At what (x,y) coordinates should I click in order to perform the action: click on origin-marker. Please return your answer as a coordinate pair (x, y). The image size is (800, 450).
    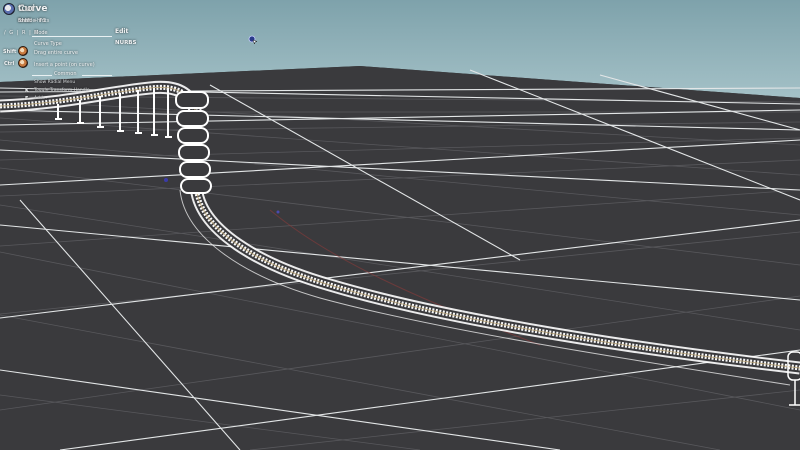
    Looking at the image, I should click on (278, 212).